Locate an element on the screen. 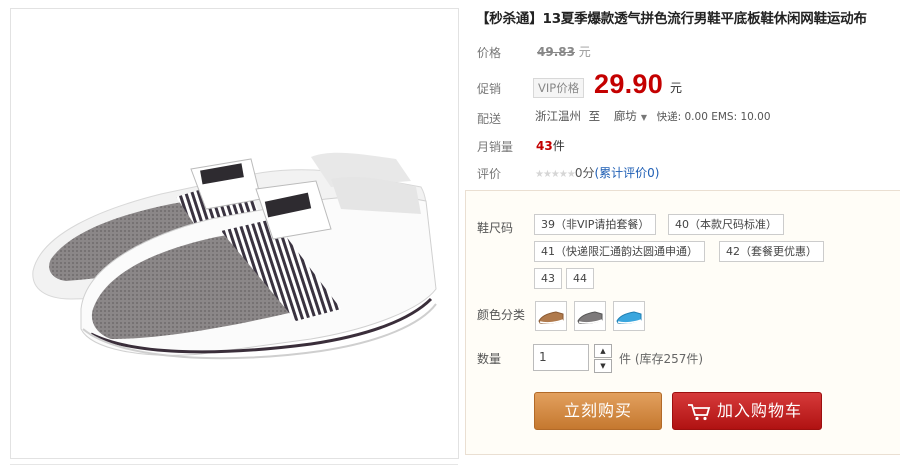 This screenshot has width=900, height=471. rating-label: 评价 is located at coordinates (489, 174).